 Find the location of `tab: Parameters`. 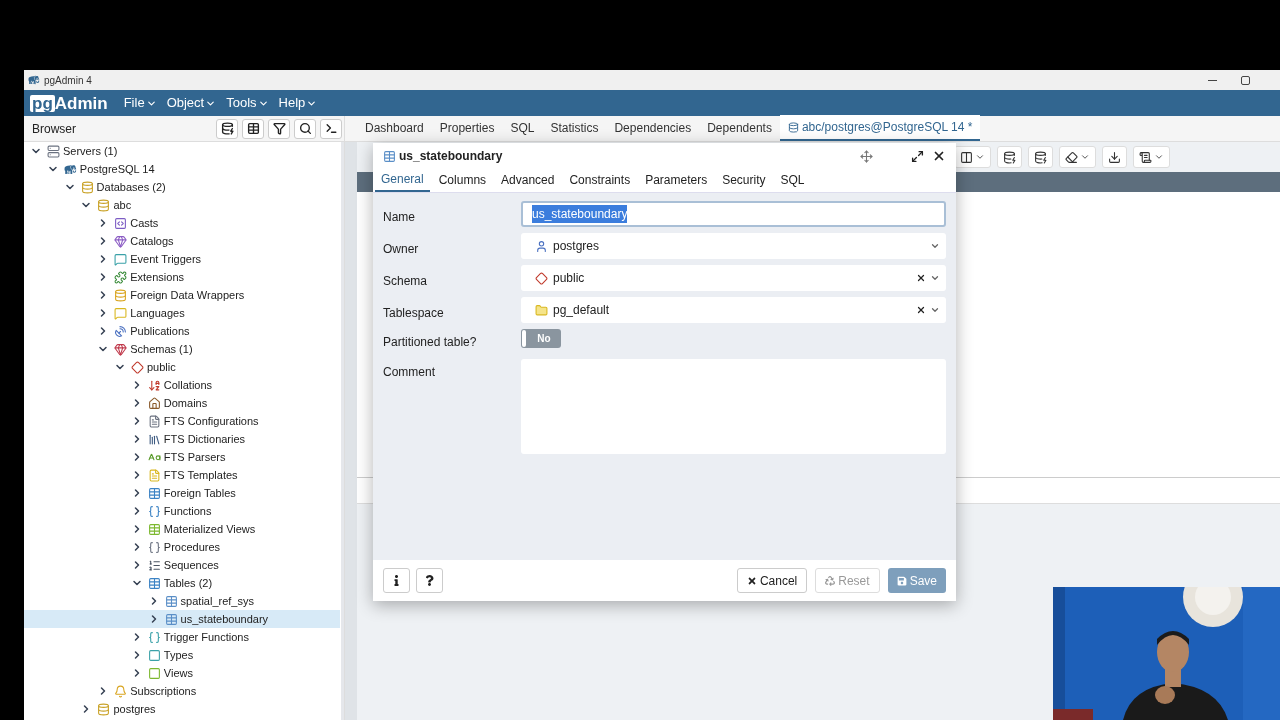

tab: Parameters is located at coordinates (676, 180).